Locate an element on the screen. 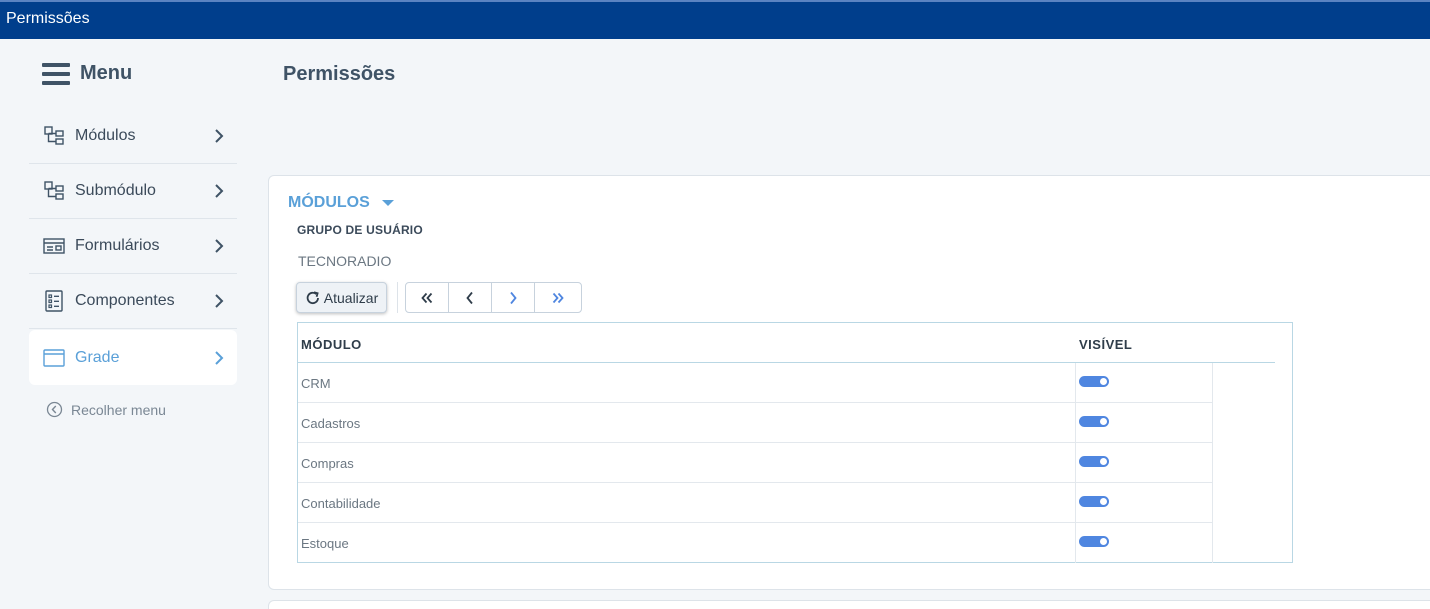  collapse-menu-label: Recolher menu is located at coordinates (118, 409).